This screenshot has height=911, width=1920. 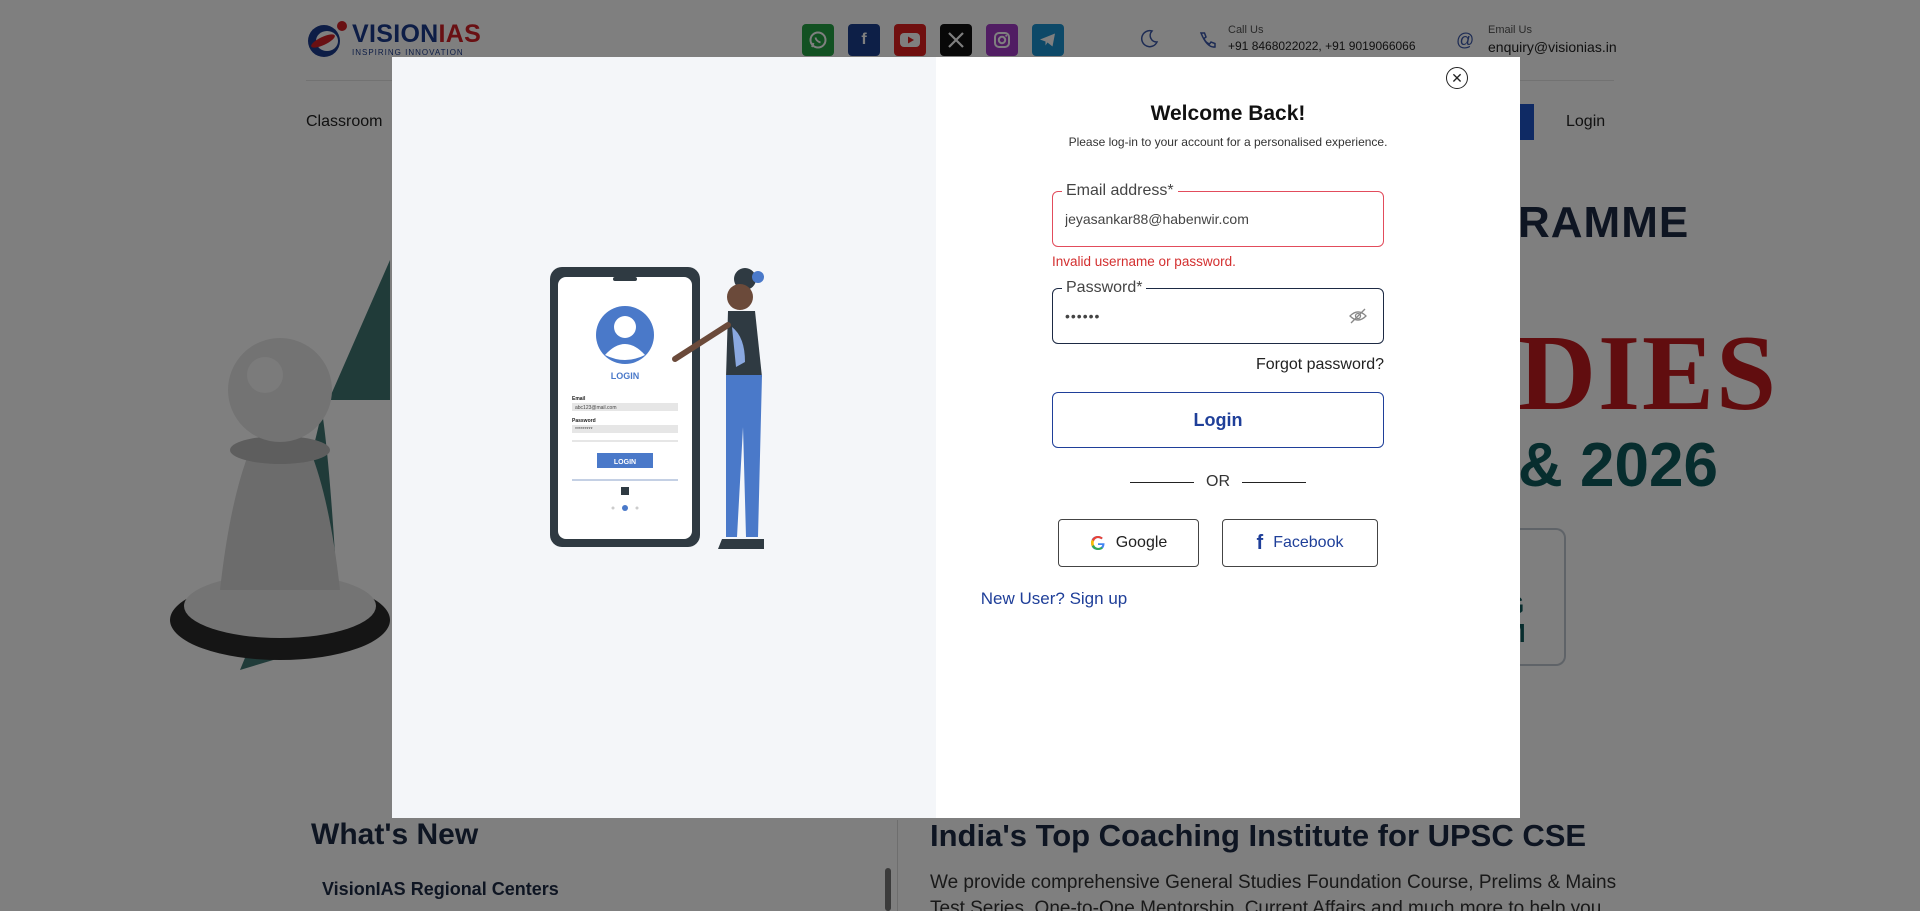 I want to click on facebook-login-button: f Facebook, so click(x=1300, y=543).